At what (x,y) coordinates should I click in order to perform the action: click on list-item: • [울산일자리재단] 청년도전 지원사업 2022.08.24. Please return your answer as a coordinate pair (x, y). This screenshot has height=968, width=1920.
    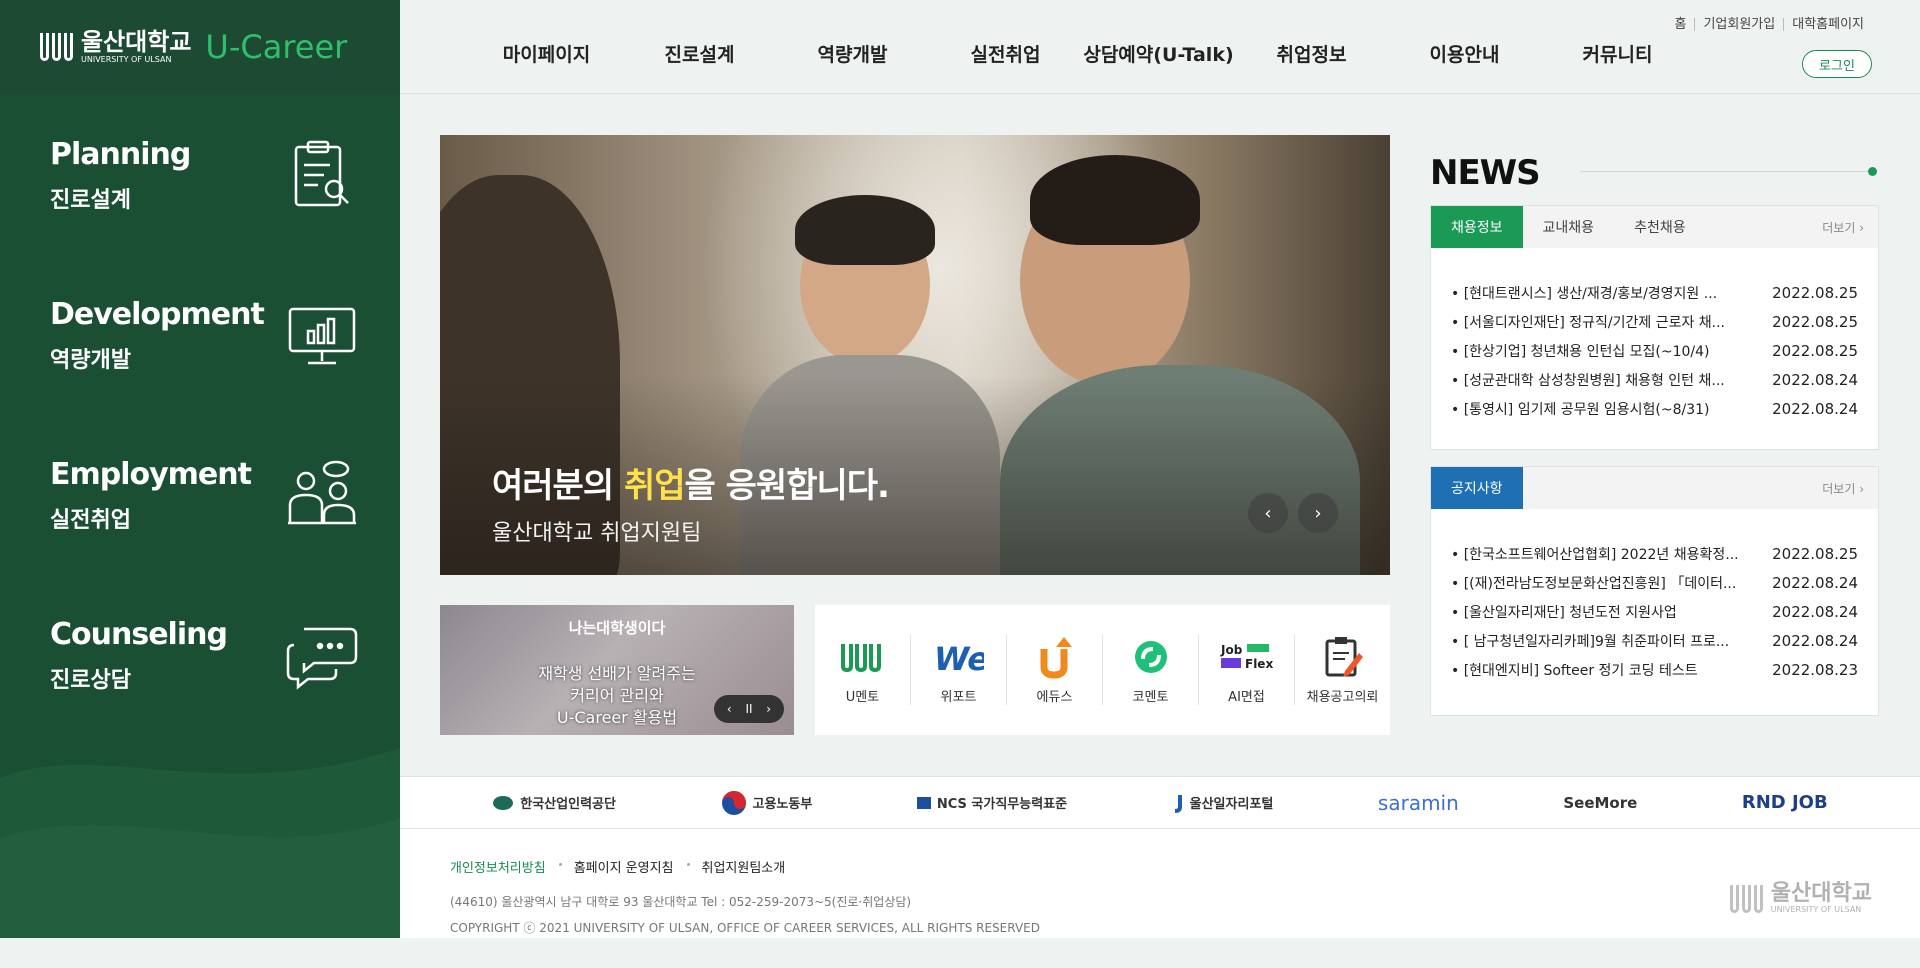
    Looking at the image, I should click on (1654, 611).